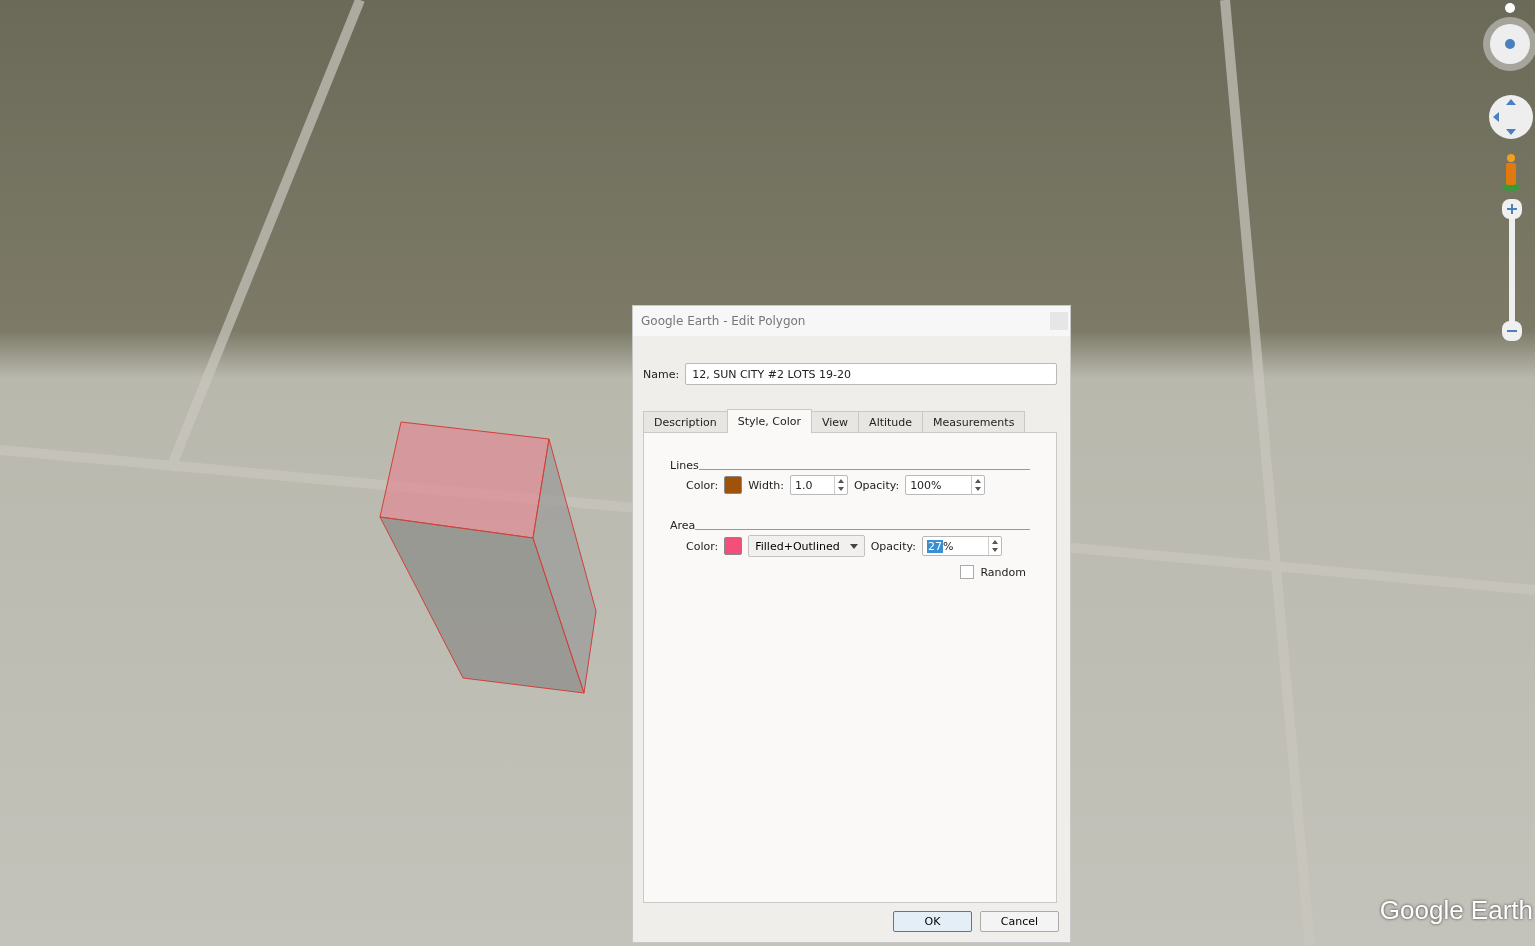 The image size is (1535, 946). What do you see at coordinates (733, 485) in the screenshot?
I see `line-color-swatch` at bounding box center [733, 485].